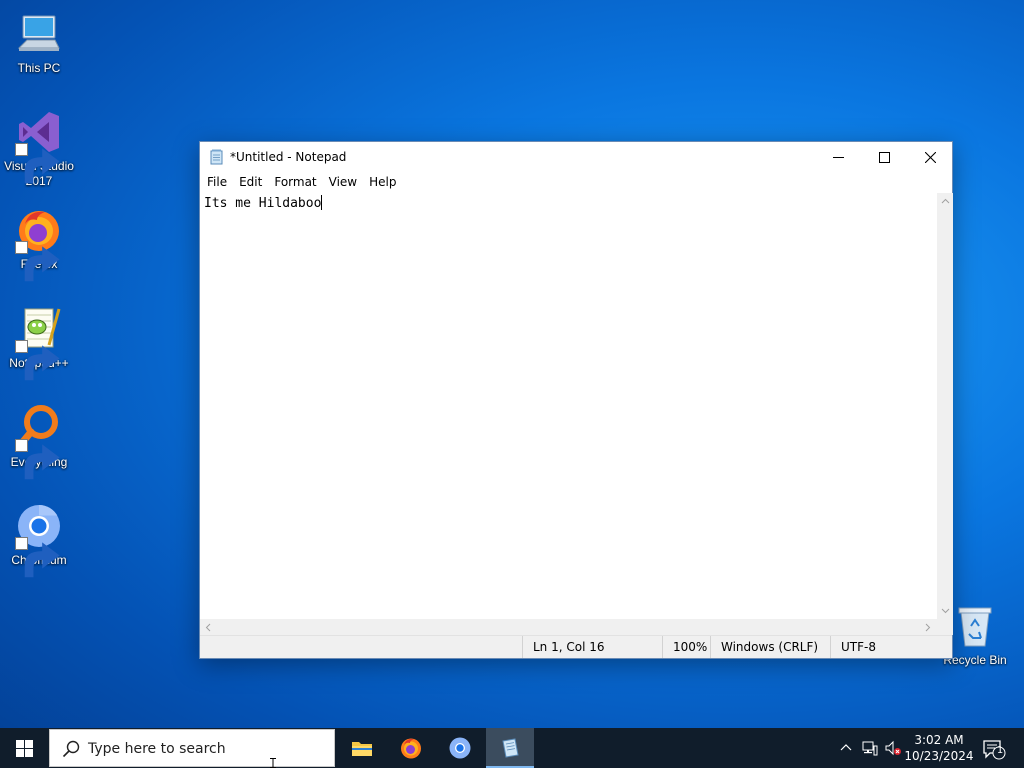 The image size is (1024, 768). I want to click on taskbar-notepad, so click(510, 748).